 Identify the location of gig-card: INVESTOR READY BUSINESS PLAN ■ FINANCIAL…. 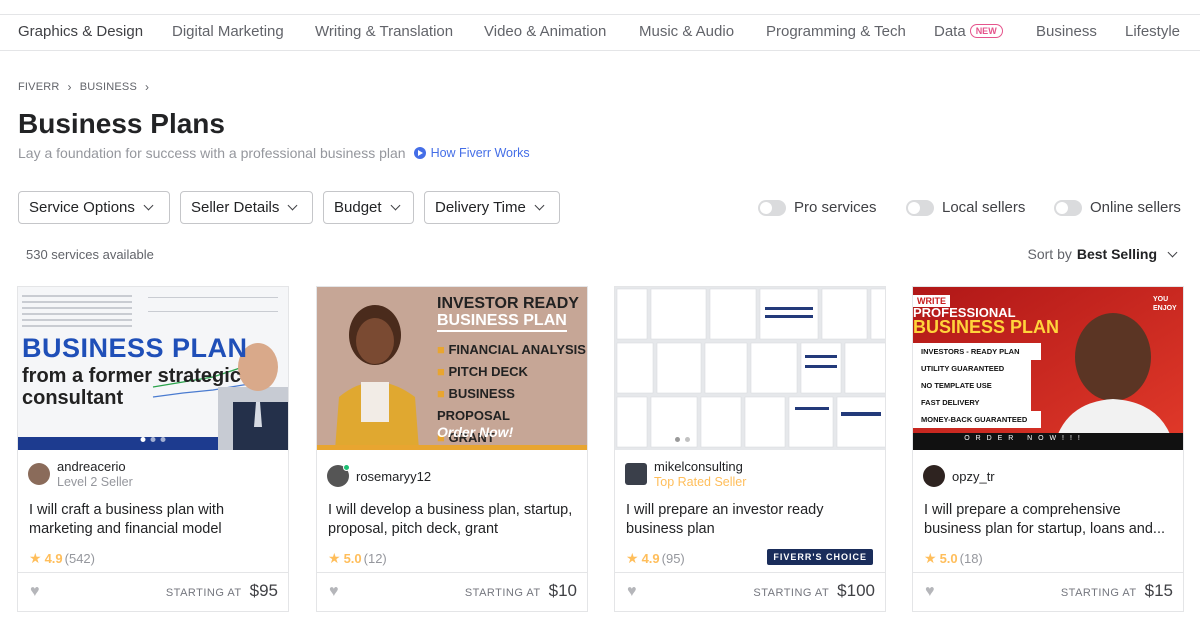
(452, 449).